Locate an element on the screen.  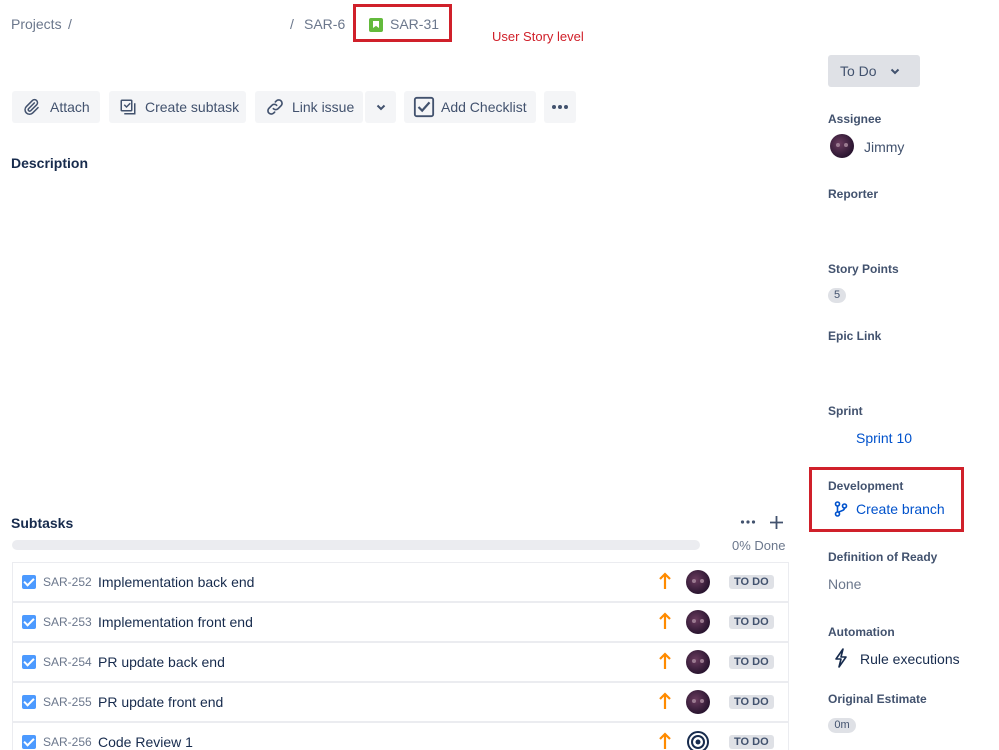
assignee-avatar is located at coordinates (842, 146).